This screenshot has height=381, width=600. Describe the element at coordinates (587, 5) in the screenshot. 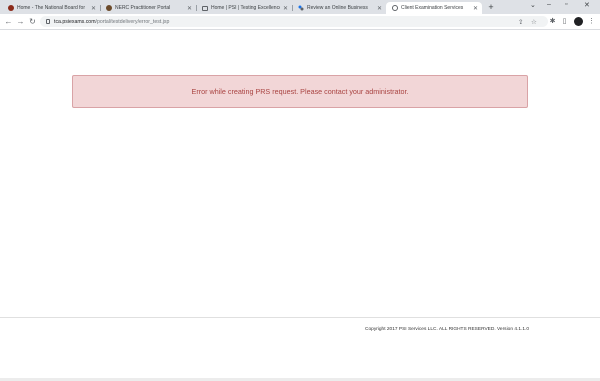

I see `window-close-icon: ✕` at that location.